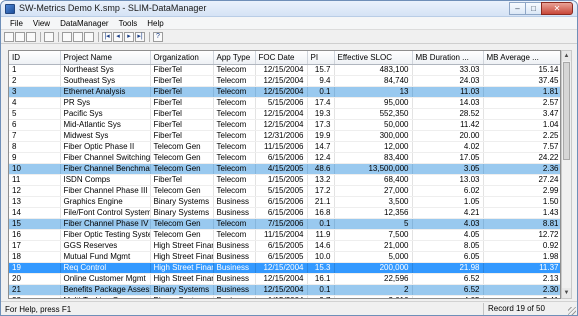 This screenshot has width=578, height=316. I want to click on cell-effective-sloc: 200,000, so click(373, 268).